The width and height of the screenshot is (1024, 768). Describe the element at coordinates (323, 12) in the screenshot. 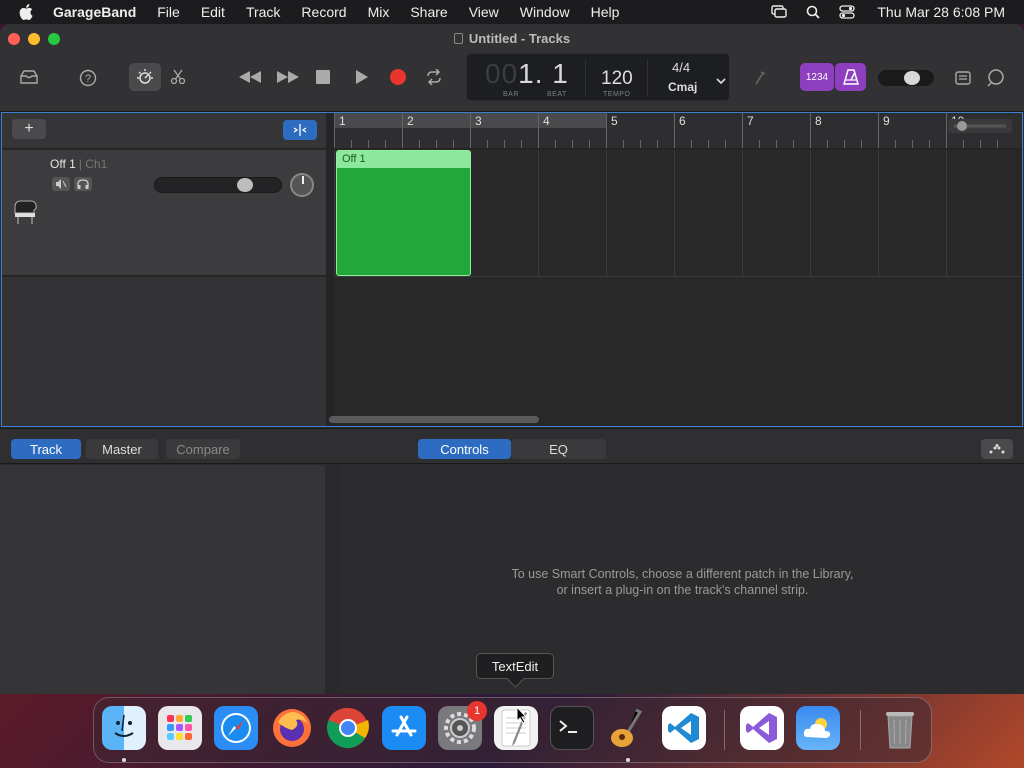

I see `menu-record: Record` at that location.